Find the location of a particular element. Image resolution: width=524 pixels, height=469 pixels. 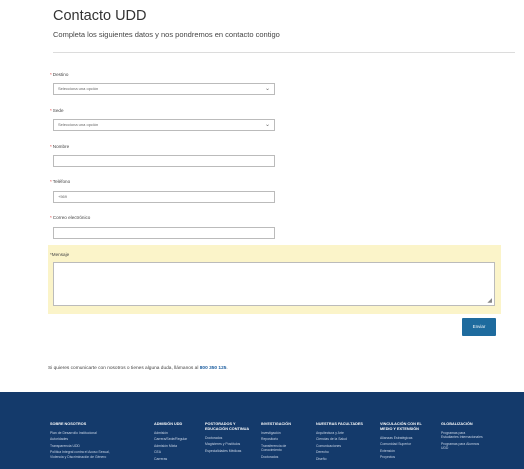

phone-link: 800 350 125 is located at coordinates (213, 368).